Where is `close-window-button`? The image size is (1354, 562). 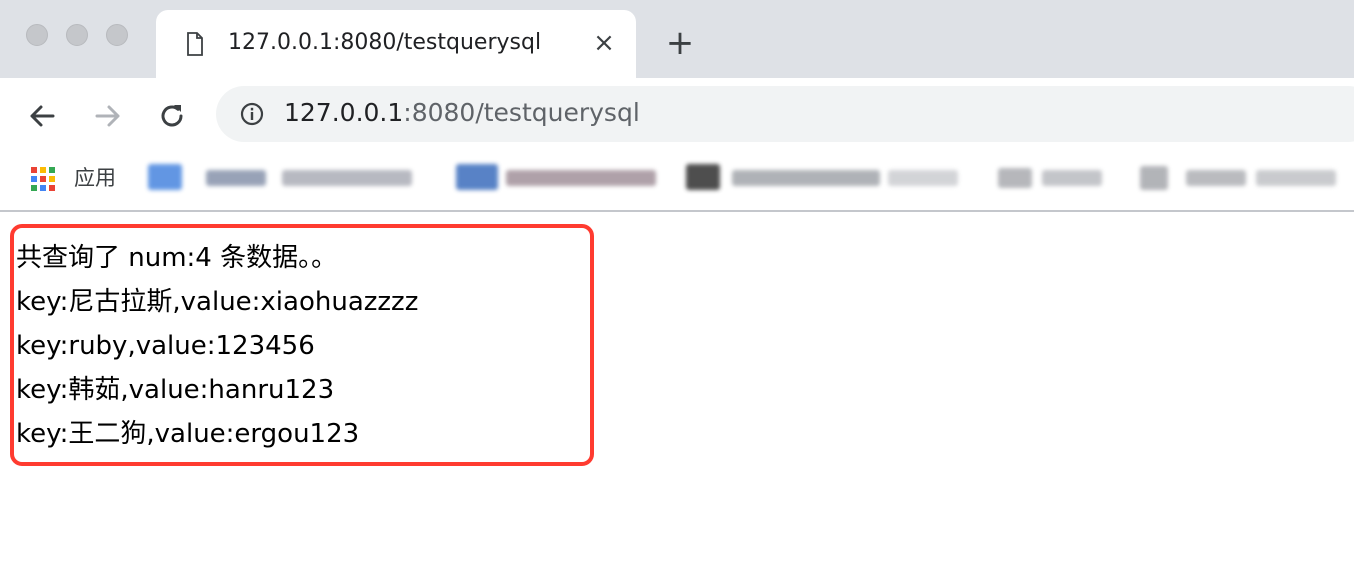
close-window-button is located at coordinates (37, 35).